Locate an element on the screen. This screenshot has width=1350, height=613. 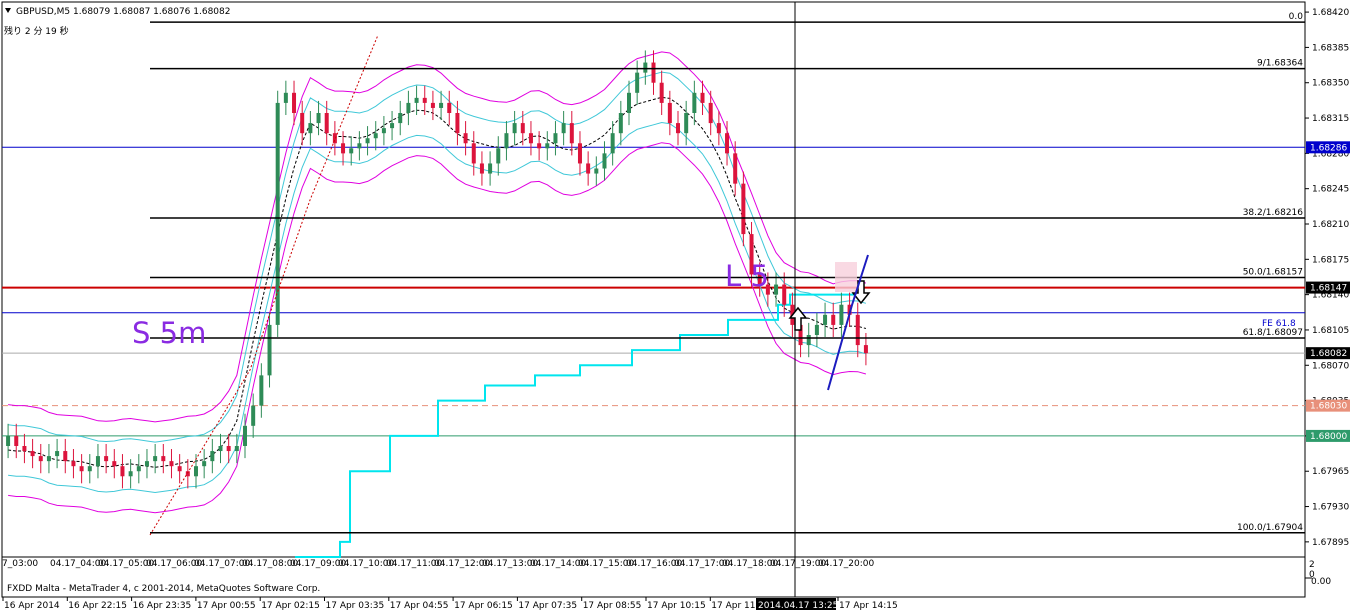
x-tick-label: 17 Apr 08:55 is located at coordinates (612, 606).